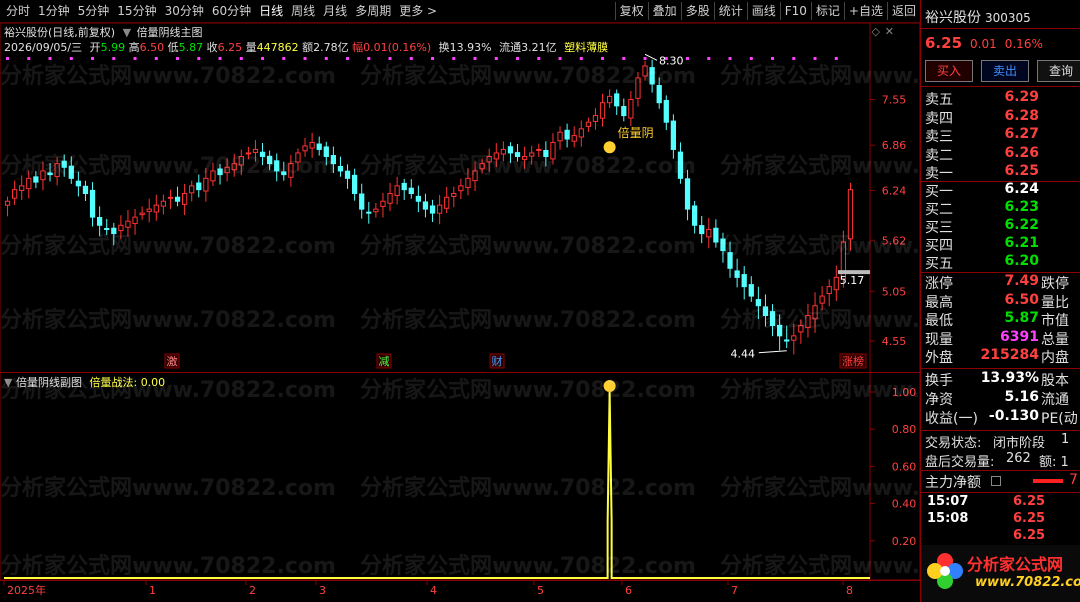  I want to click on concept-tag: 塑料薄膜, so click(586, 47).